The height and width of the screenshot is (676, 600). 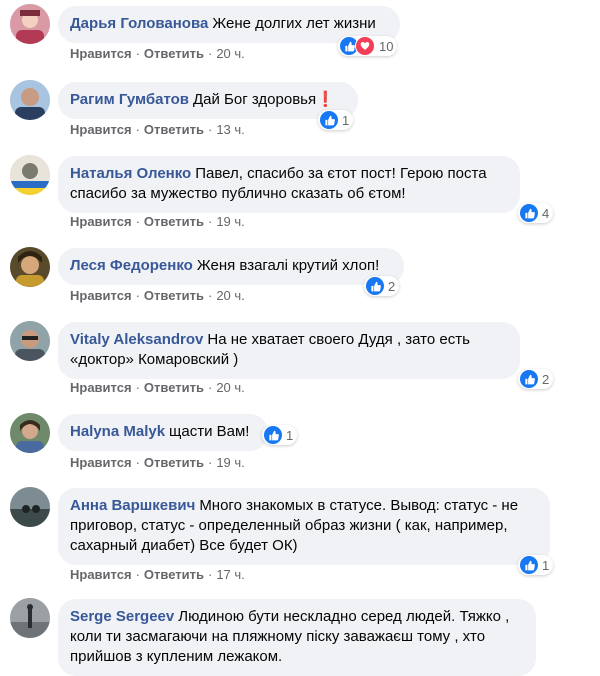 I want to click on comment-text: Дай Бог здоровья, so click(x=255, y=99).